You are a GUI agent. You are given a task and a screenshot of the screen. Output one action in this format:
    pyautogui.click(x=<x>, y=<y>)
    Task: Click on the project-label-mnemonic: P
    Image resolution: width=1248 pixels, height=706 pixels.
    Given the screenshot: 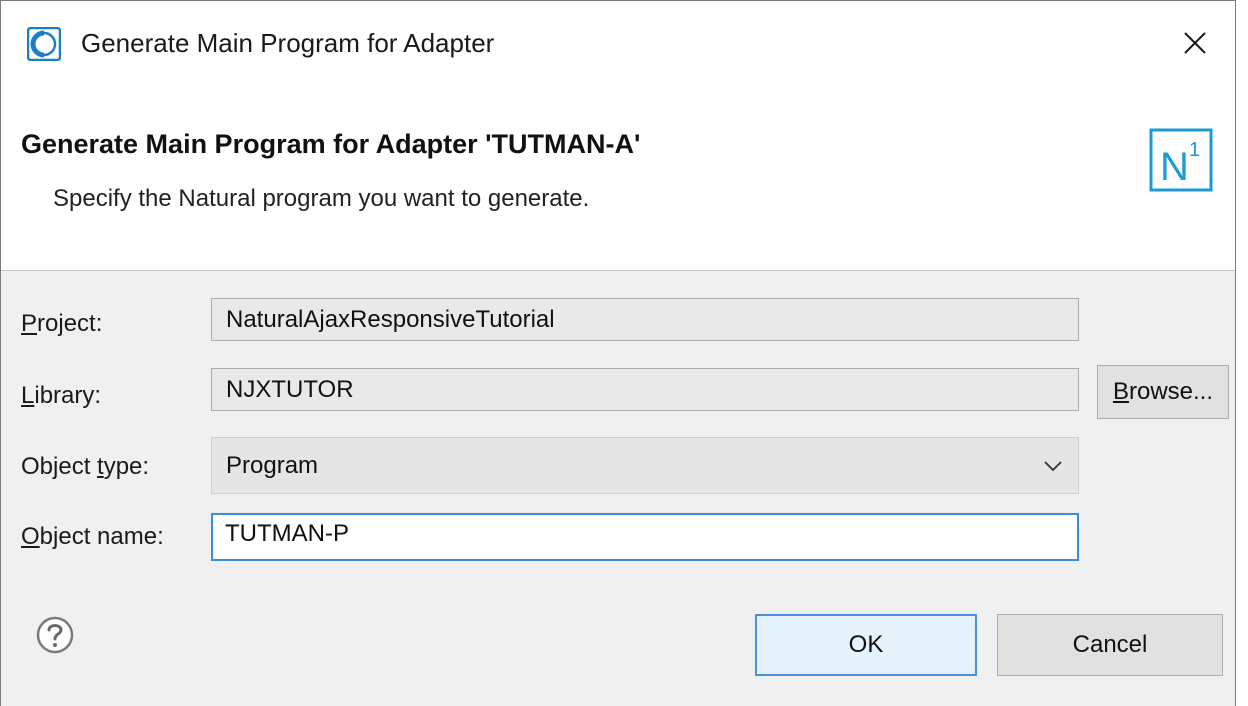 What is the action you would take?
    pyautogui.click(x=29, y=323)
    